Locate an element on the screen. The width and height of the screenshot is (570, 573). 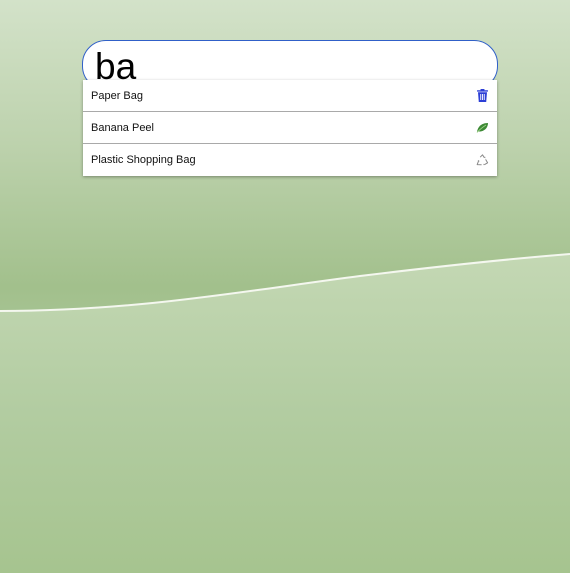
leaf-icon is located at coordinates (482, 128).